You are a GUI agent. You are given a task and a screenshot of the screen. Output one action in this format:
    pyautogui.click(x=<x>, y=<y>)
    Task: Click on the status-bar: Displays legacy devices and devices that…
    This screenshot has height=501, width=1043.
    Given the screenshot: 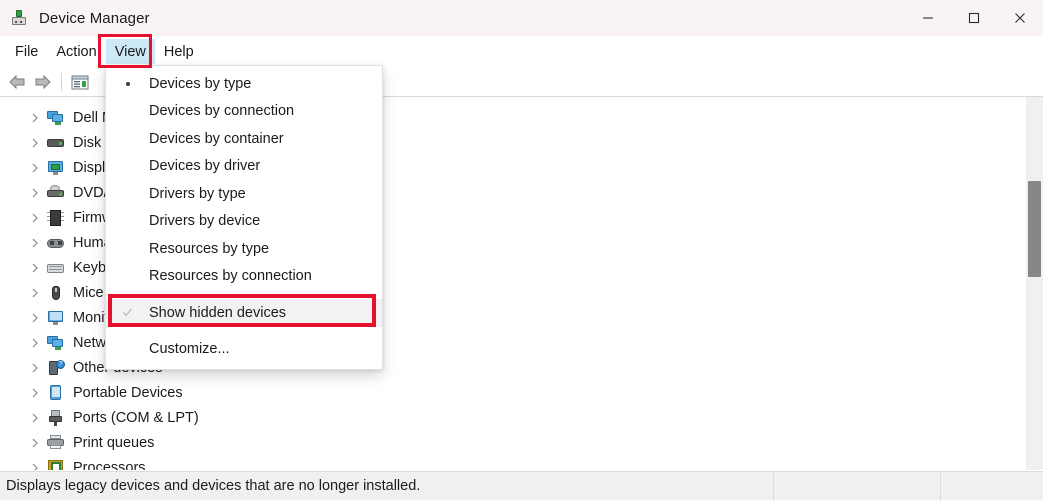 What is the action you would take?
    pyautogui.click(x=521, y=486)
    